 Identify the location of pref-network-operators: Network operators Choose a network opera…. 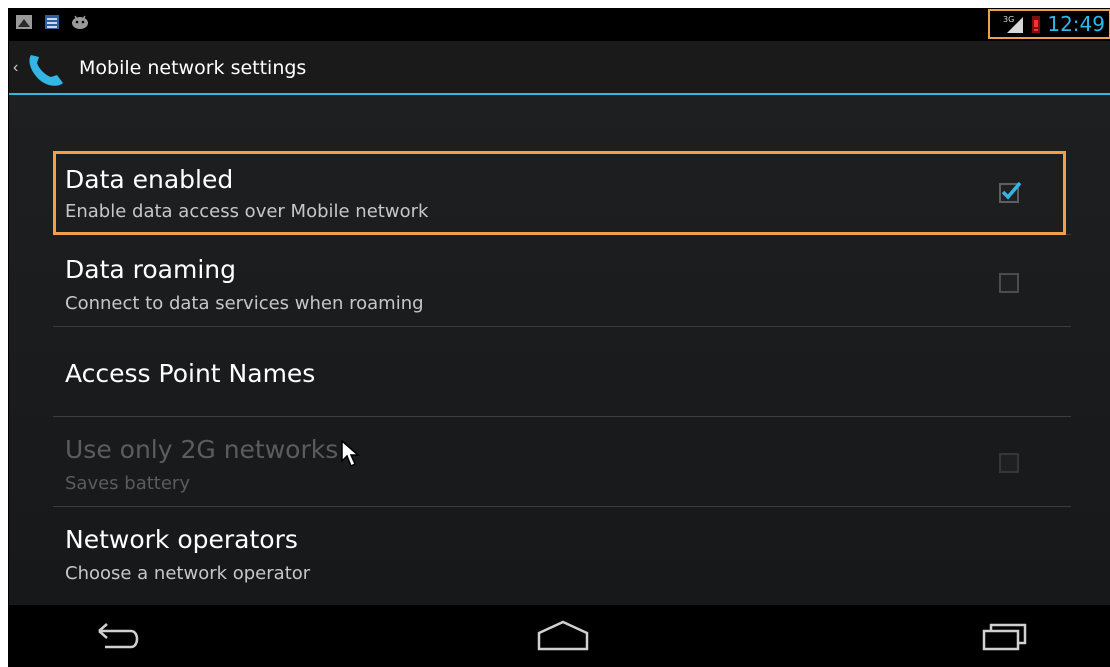
(562, 552).